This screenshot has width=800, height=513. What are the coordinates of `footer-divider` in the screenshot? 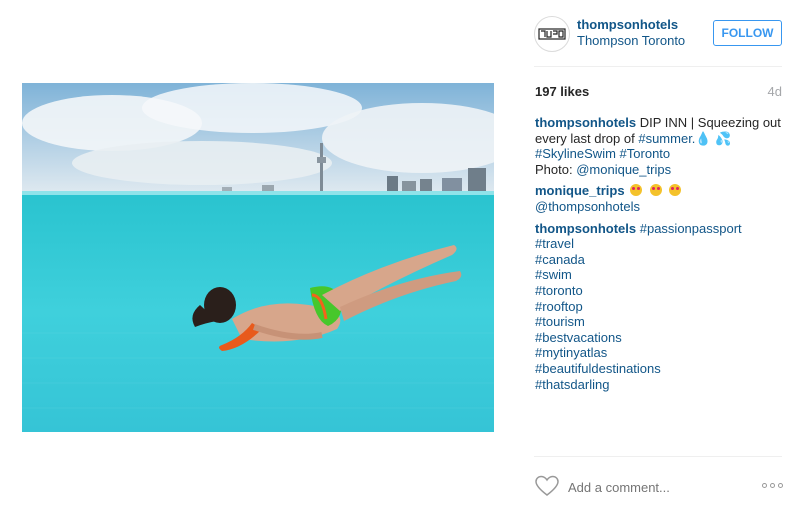 It's located at (658, 456).